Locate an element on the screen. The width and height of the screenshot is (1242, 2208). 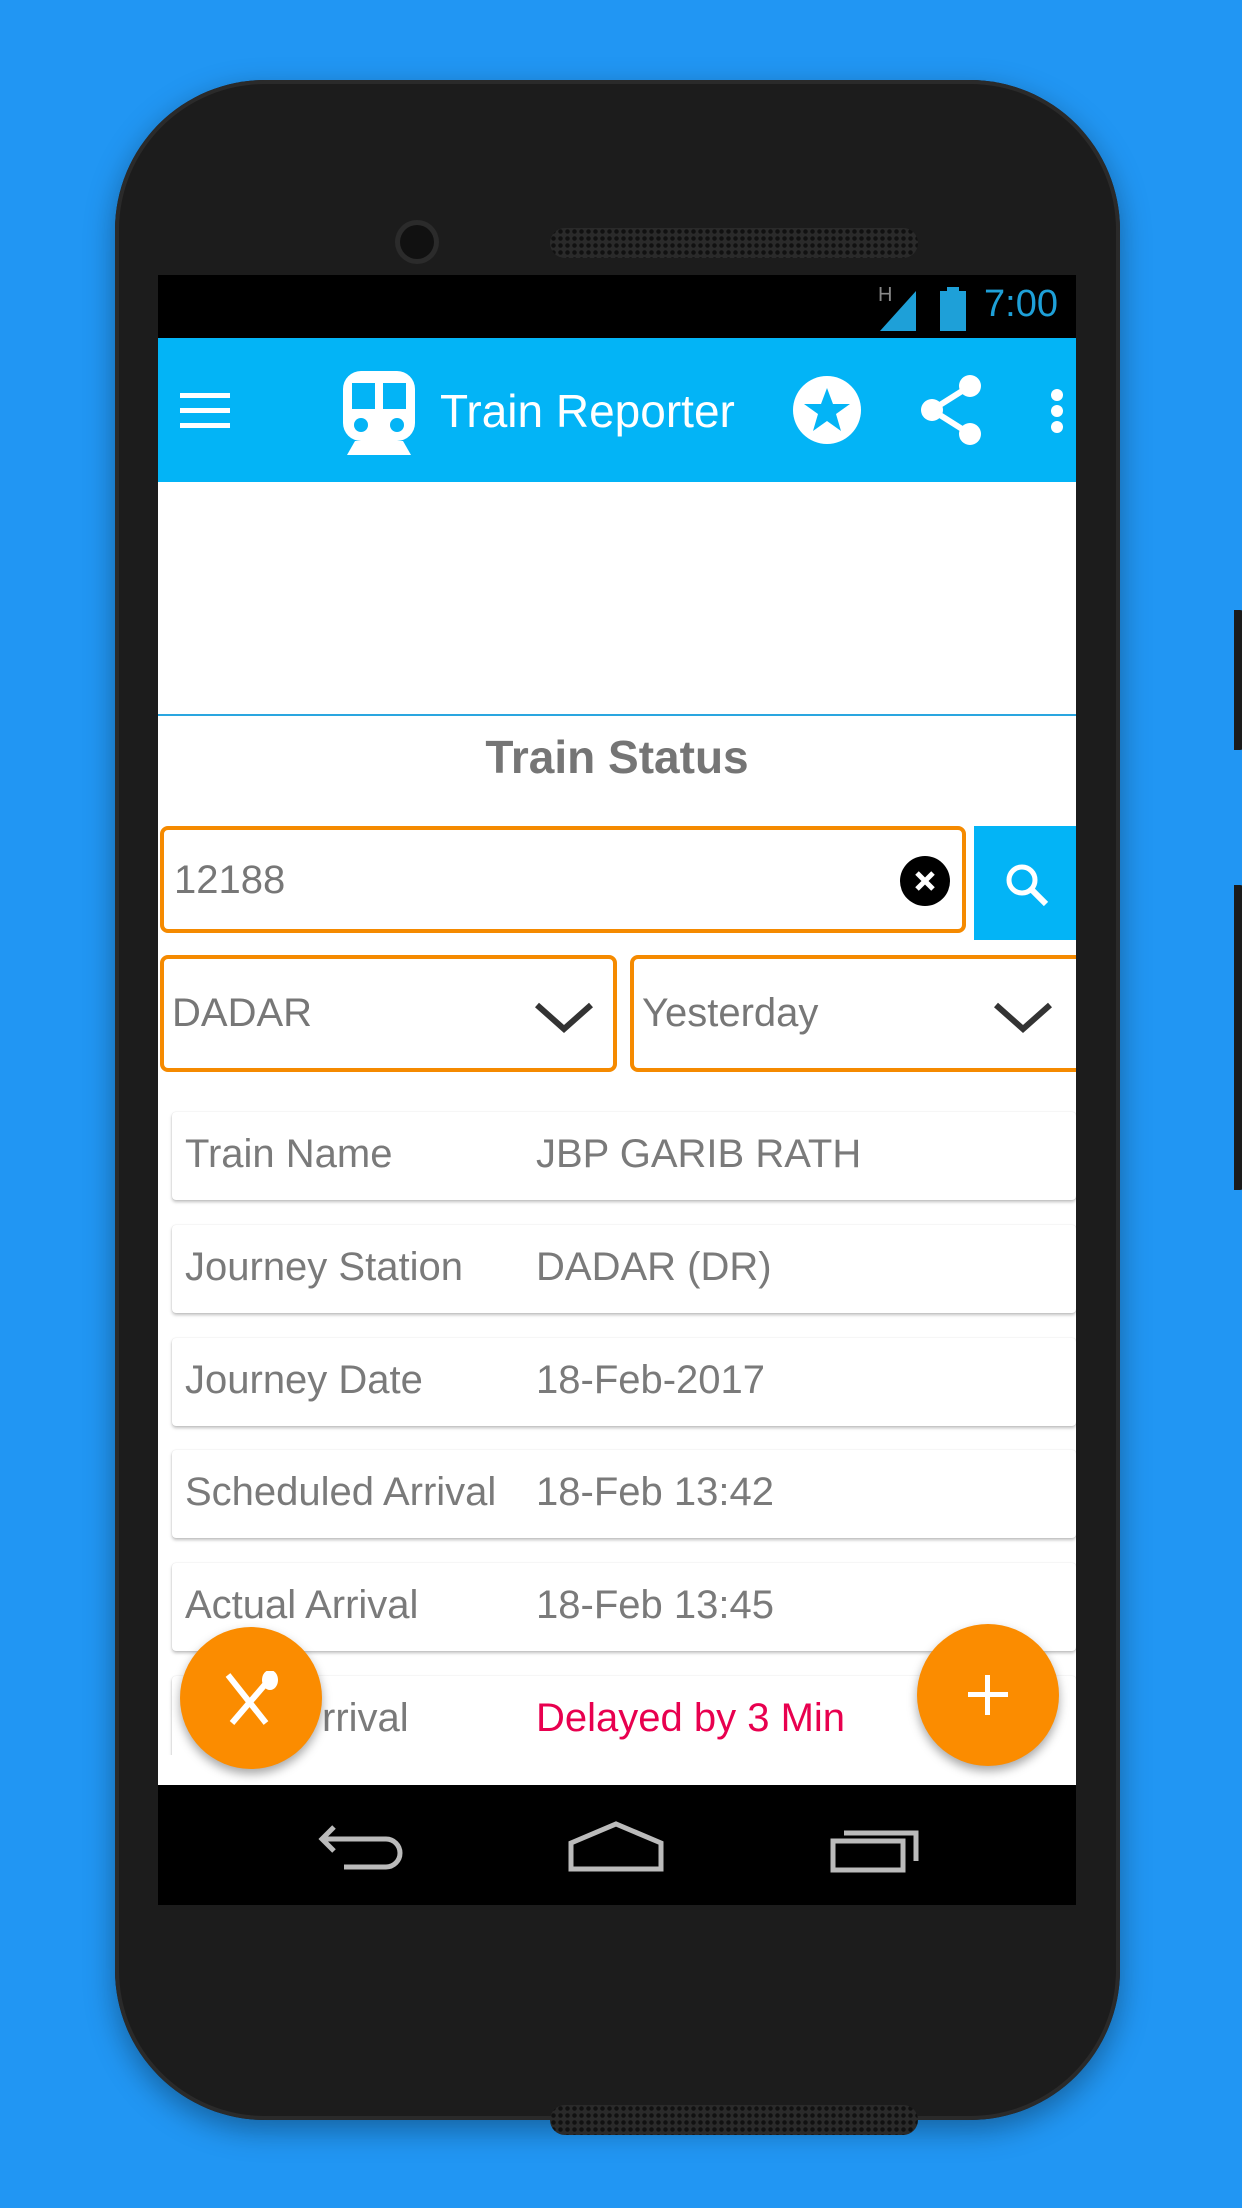
detail-value: JBP GARIB RATH is located at coordinates (699, 1154).